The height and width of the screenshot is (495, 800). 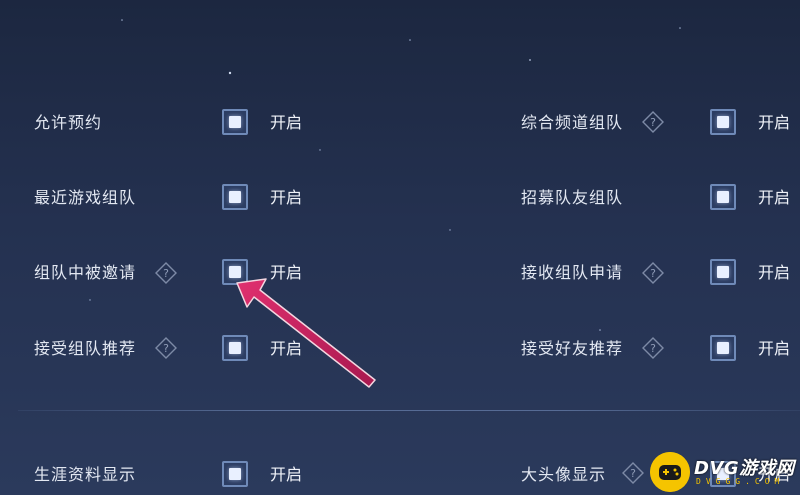 I want to click on setting-label: 允许预约, so click(x=68, y=122).